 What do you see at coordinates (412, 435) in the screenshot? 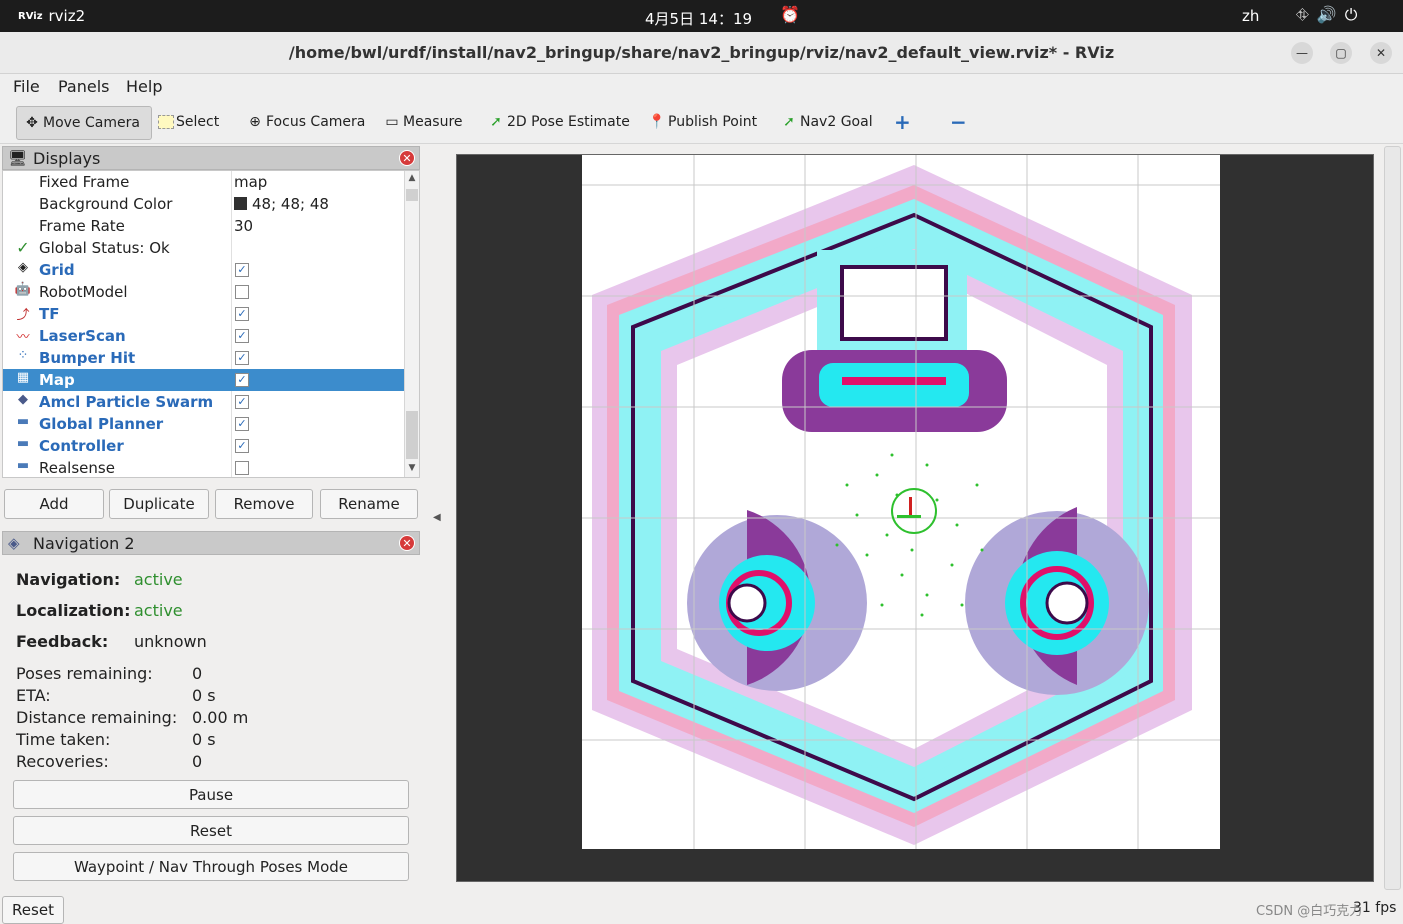
I see `scrollbar-thumb` at bounding box center [412, 435].